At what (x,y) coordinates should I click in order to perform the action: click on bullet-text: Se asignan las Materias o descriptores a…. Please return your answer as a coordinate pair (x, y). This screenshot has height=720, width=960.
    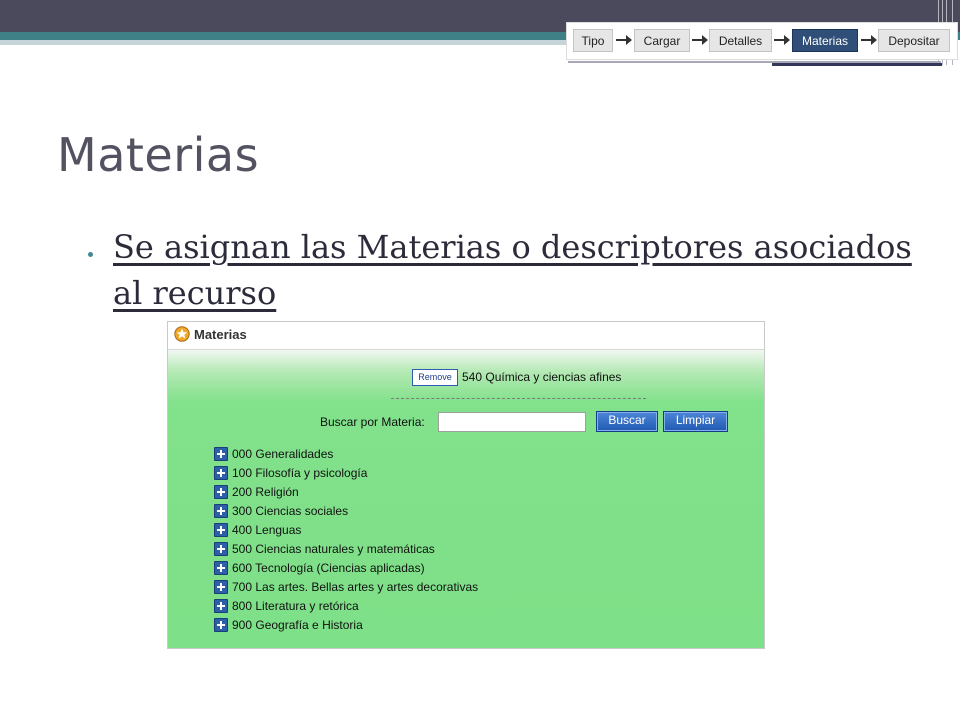
    Looking at the image, I should click on (513, 270).